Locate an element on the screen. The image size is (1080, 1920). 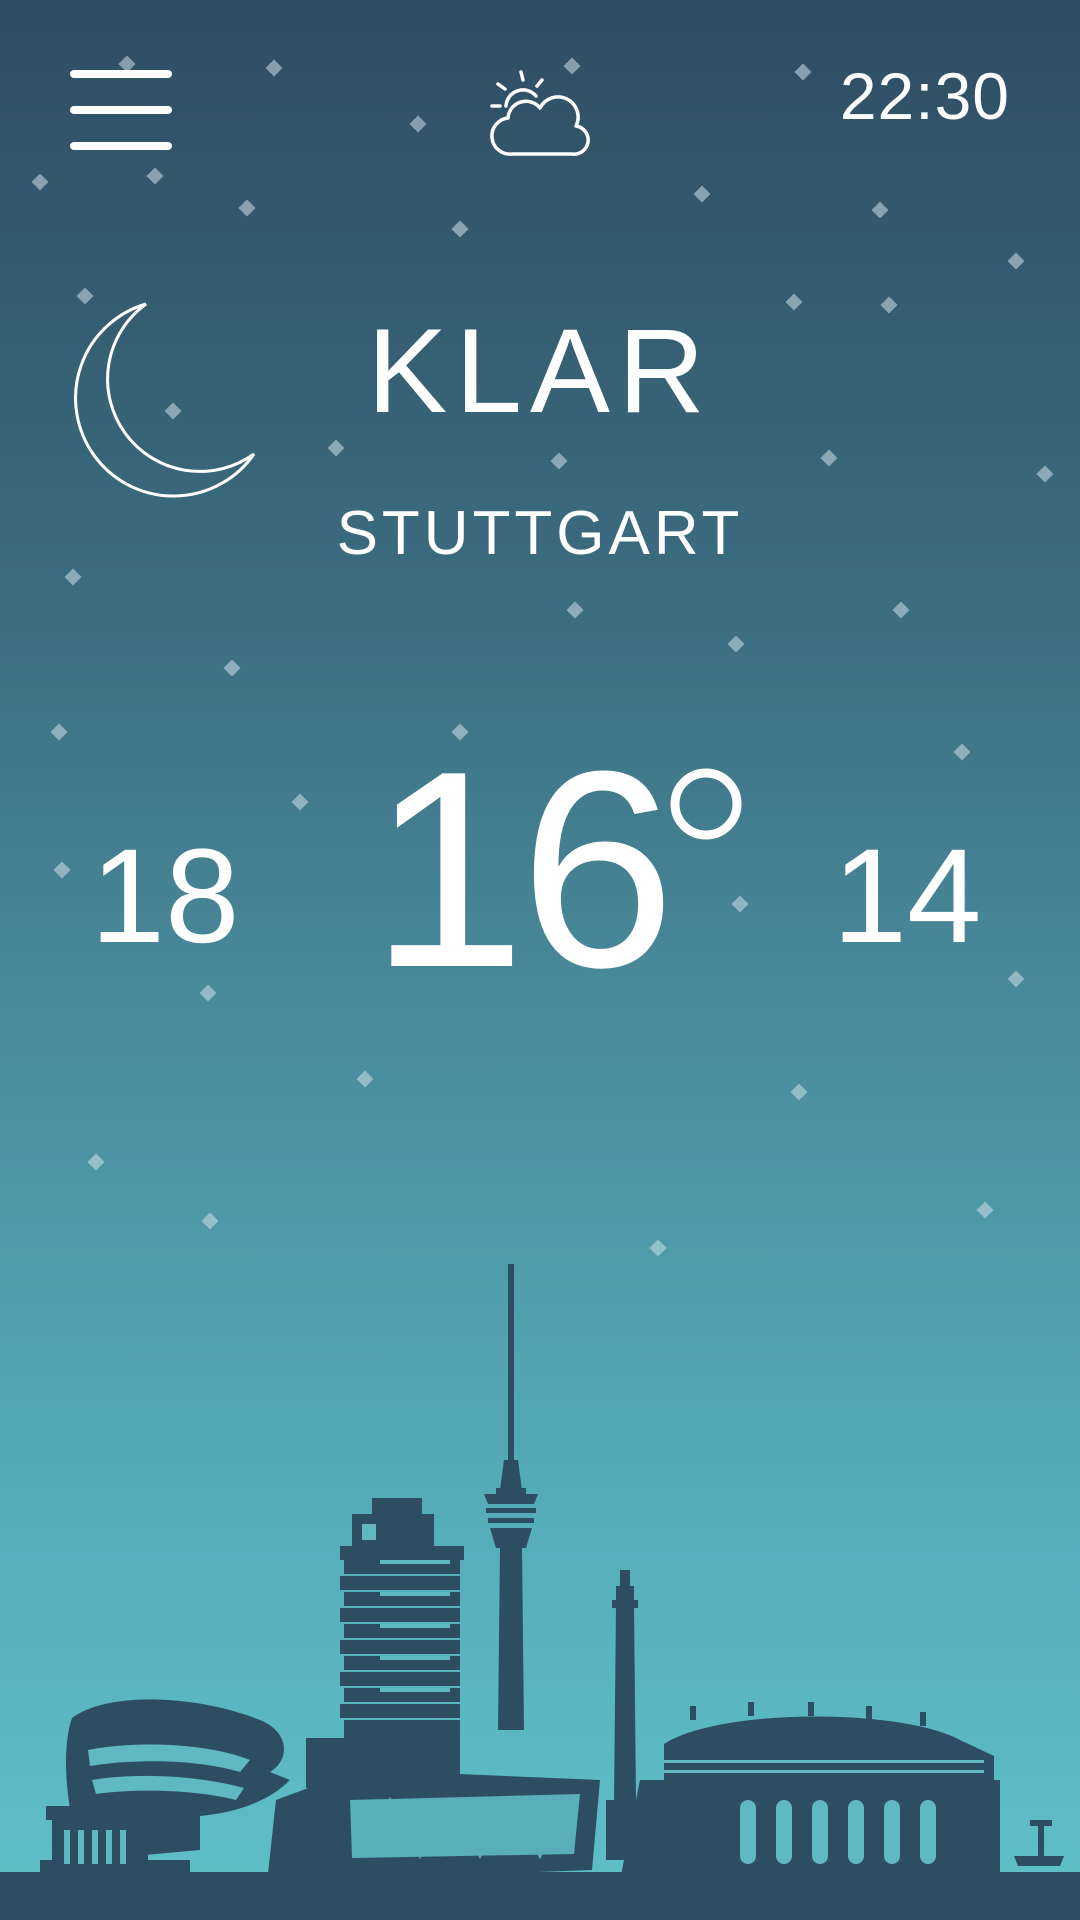
temperature-current: 16 is located at coordinates (522, 870).